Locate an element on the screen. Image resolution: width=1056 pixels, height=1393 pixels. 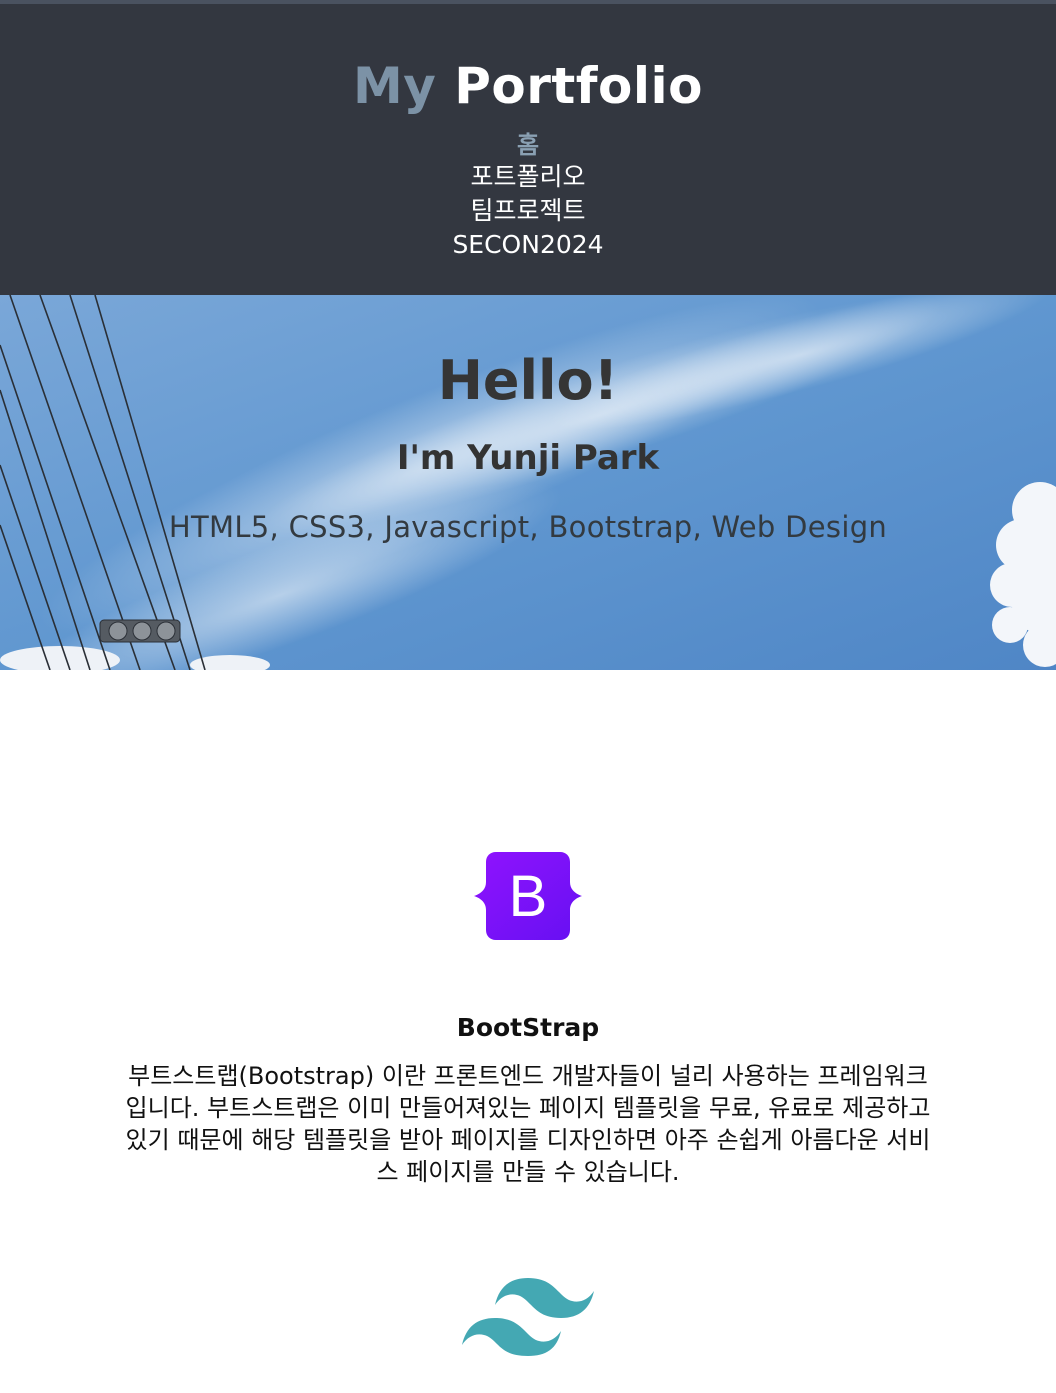
brand-rest-word: Portfolio is located at coordinates (579, 86).